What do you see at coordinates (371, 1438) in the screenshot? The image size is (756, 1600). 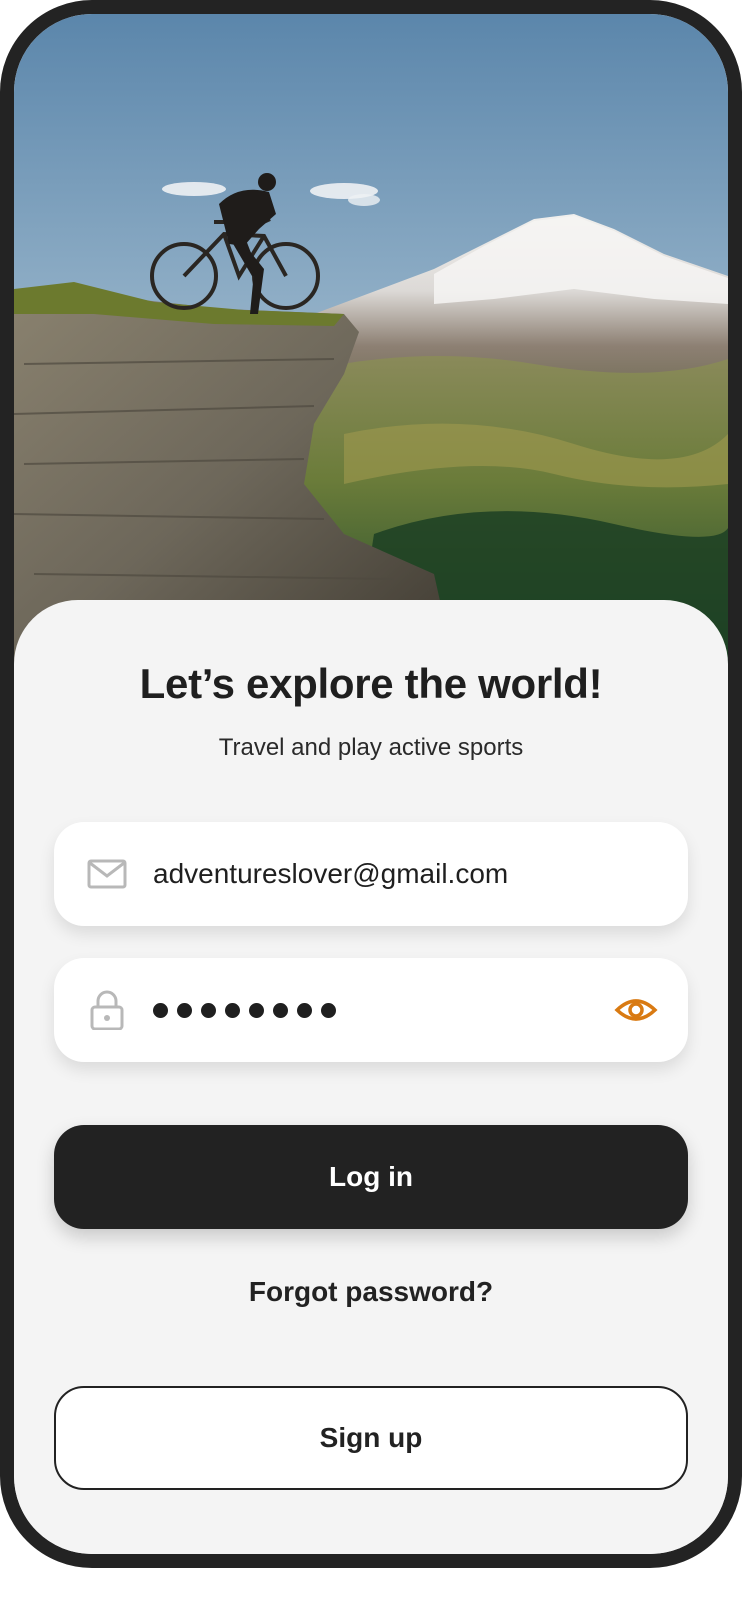 I see `signup-button: Sign up` at bounding box center [371, 1438].